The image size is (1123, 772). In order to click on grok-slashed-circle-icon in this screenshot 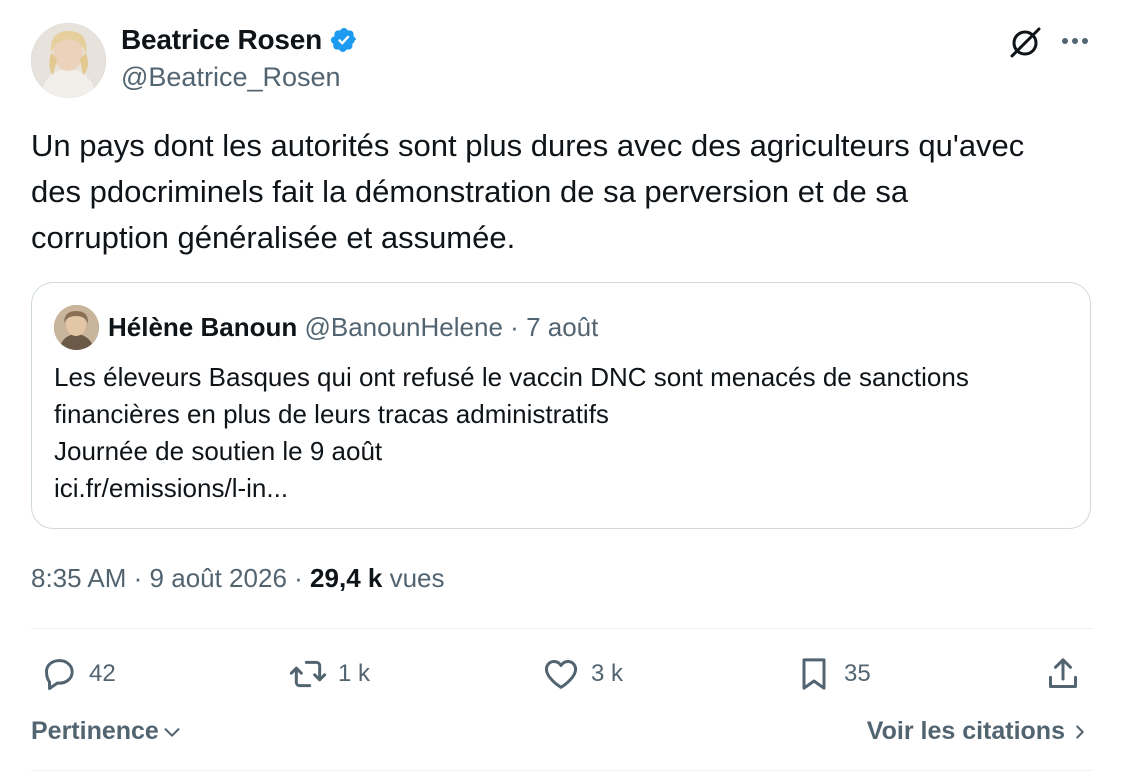, I will do `click(1025, 42)`.